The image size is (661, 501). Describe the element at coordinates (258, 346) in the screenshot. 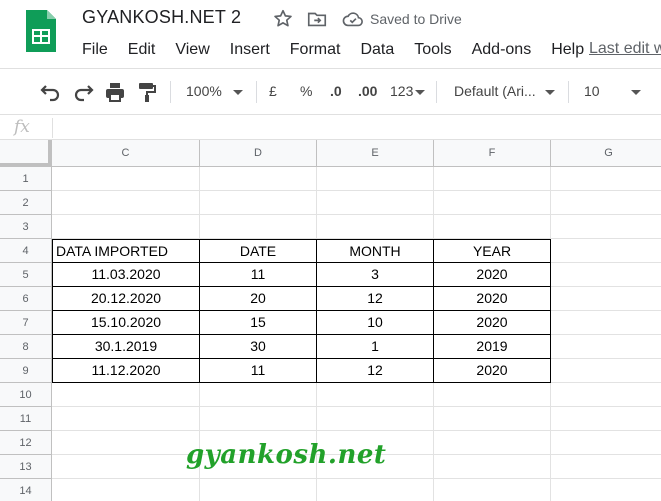

I see `table-cell: 30` at that location.